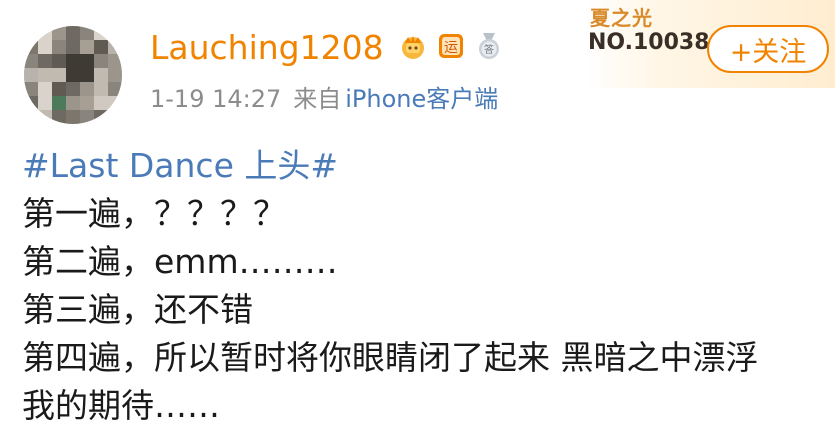 The width and height of the screenshot is (835, 431). I want to click on svg-text: 运, so click(451, 48).